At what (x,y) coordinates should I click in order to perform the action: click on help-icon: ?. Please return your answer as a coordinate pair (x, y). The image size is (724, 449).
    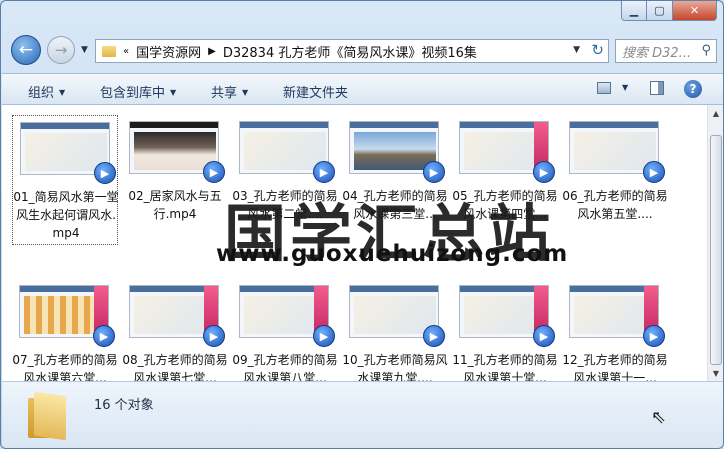
    Looking at the image, I should click on (693, 89).